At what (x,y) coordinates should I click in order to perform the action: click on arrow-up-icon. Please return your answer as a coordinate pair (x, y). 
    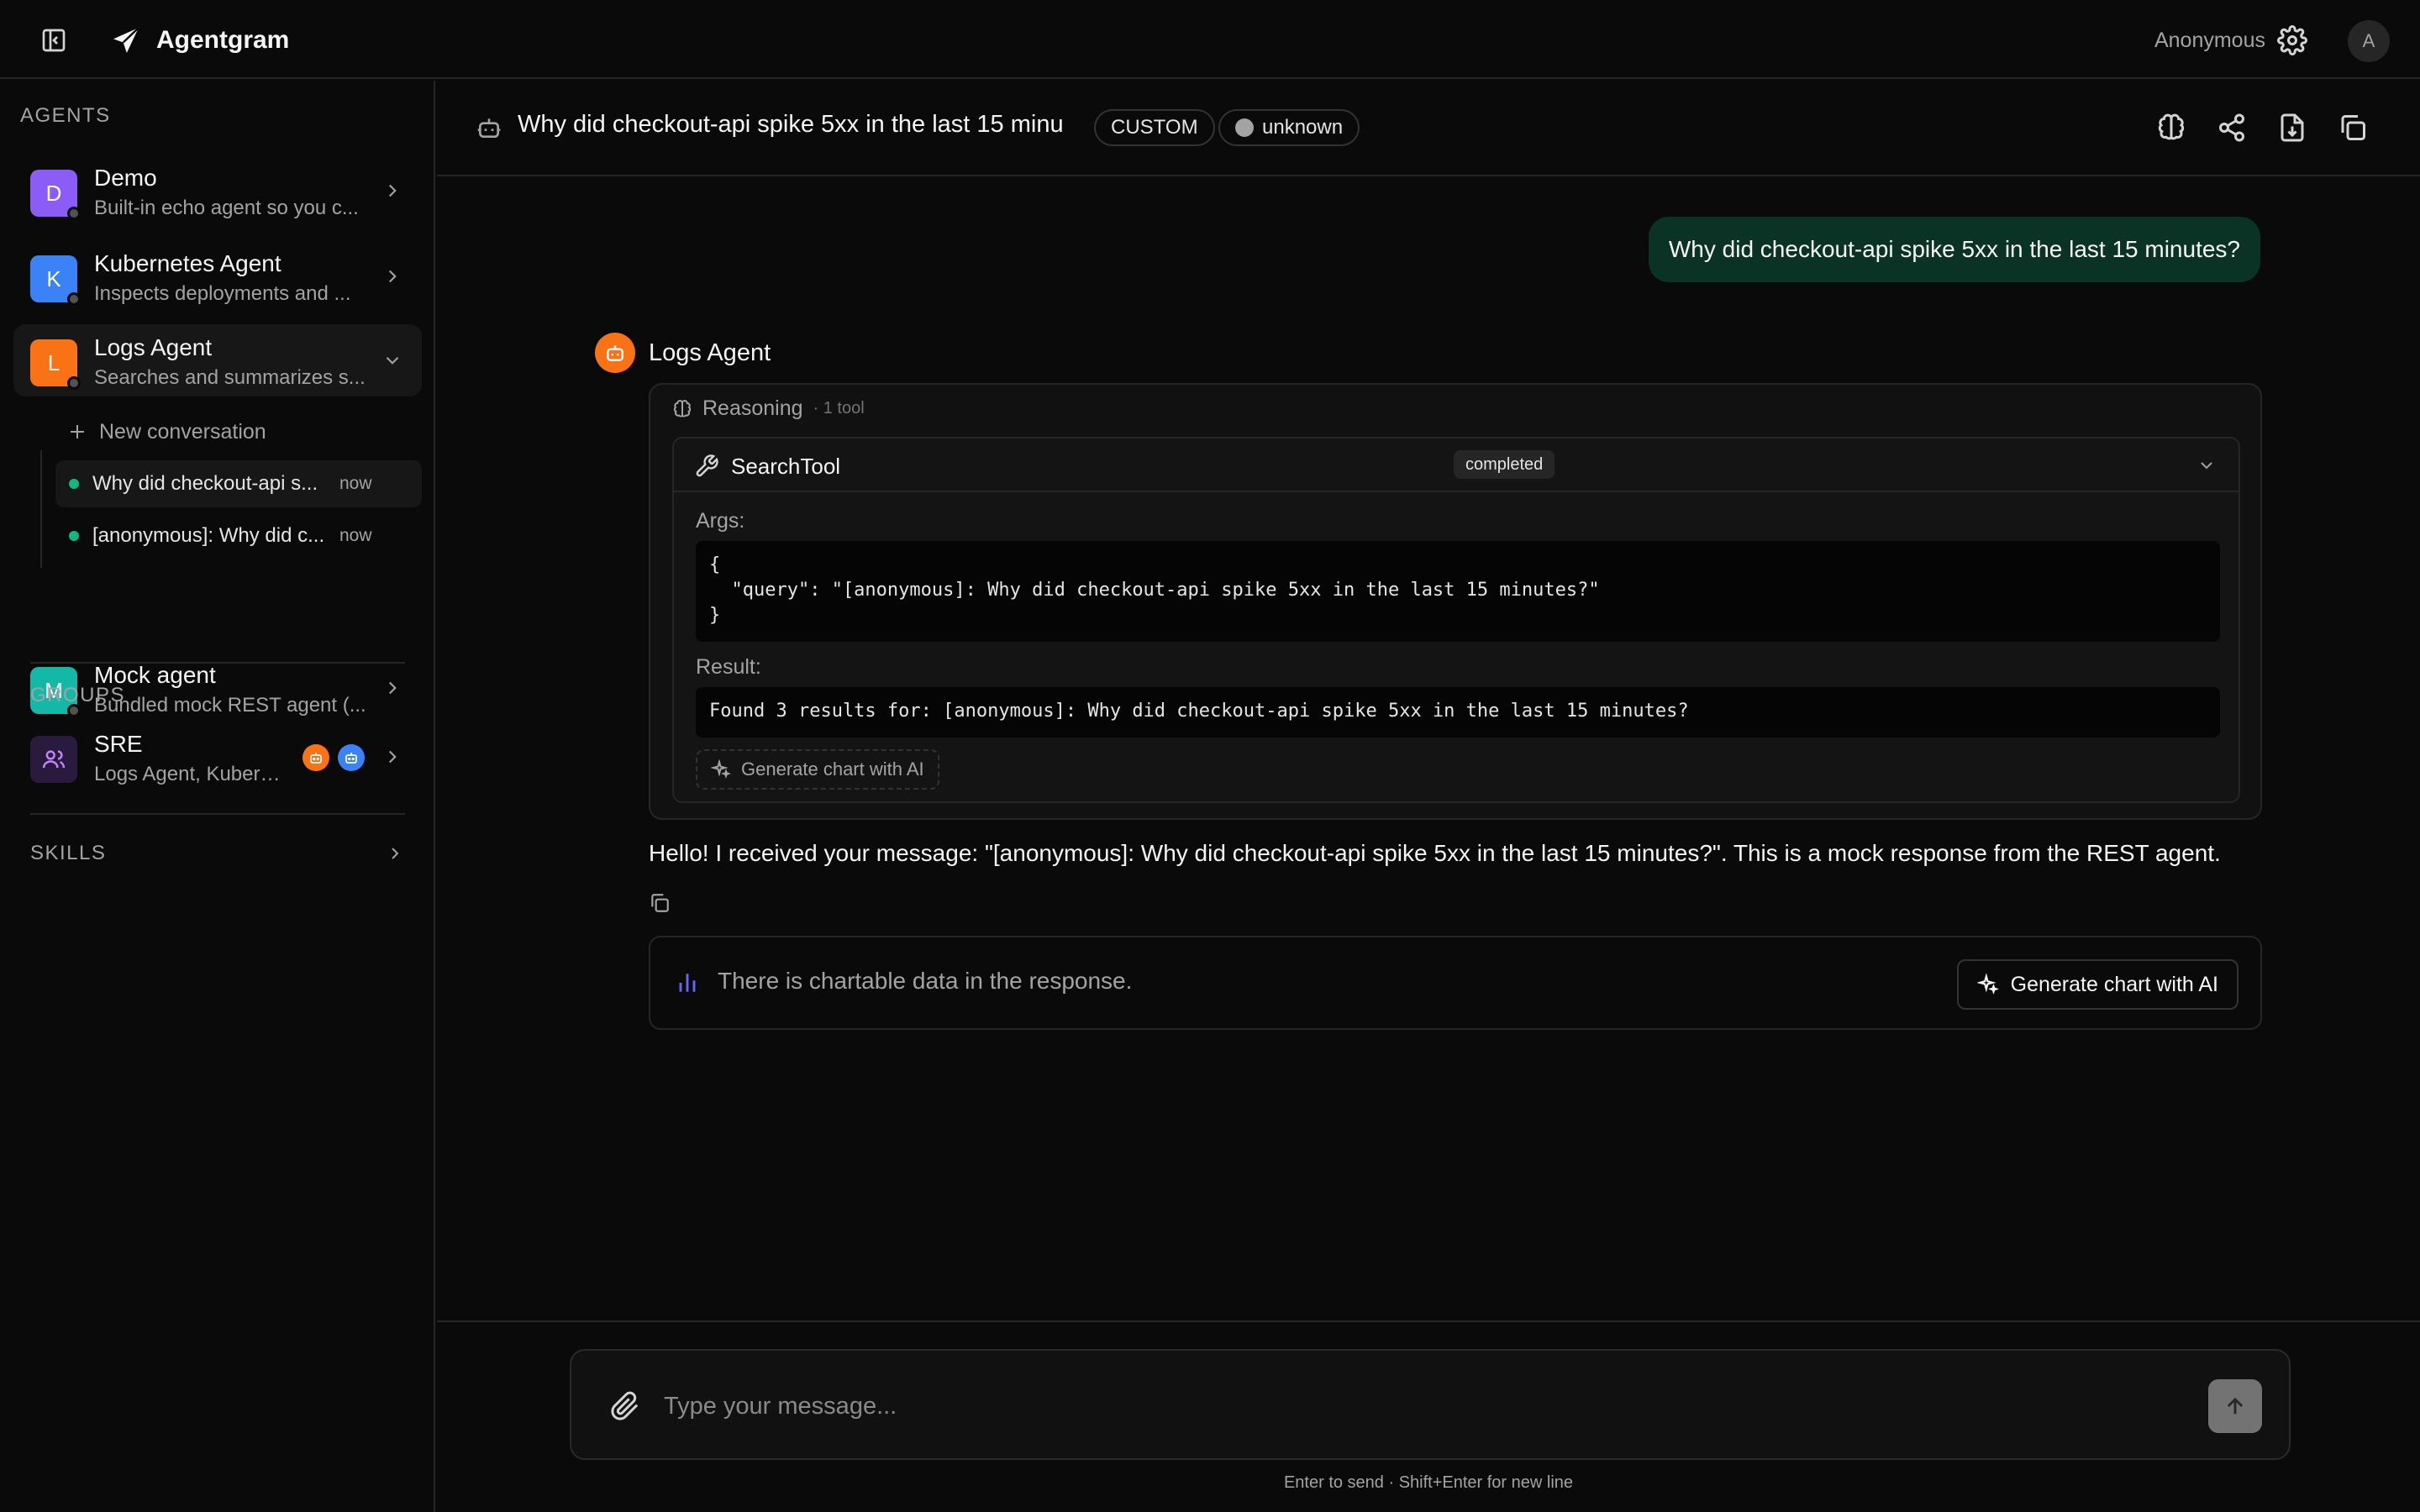
    Looking at the image, I should click on (2235, 1406).